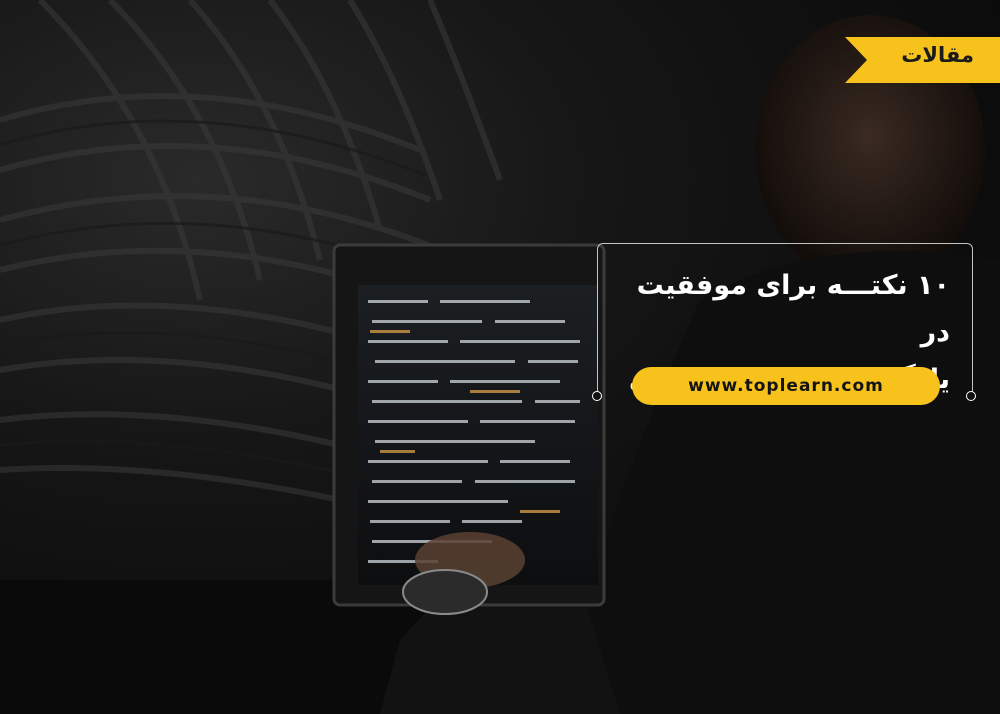  I want to click on category-ribbon: مقالات, so click(922, 60).